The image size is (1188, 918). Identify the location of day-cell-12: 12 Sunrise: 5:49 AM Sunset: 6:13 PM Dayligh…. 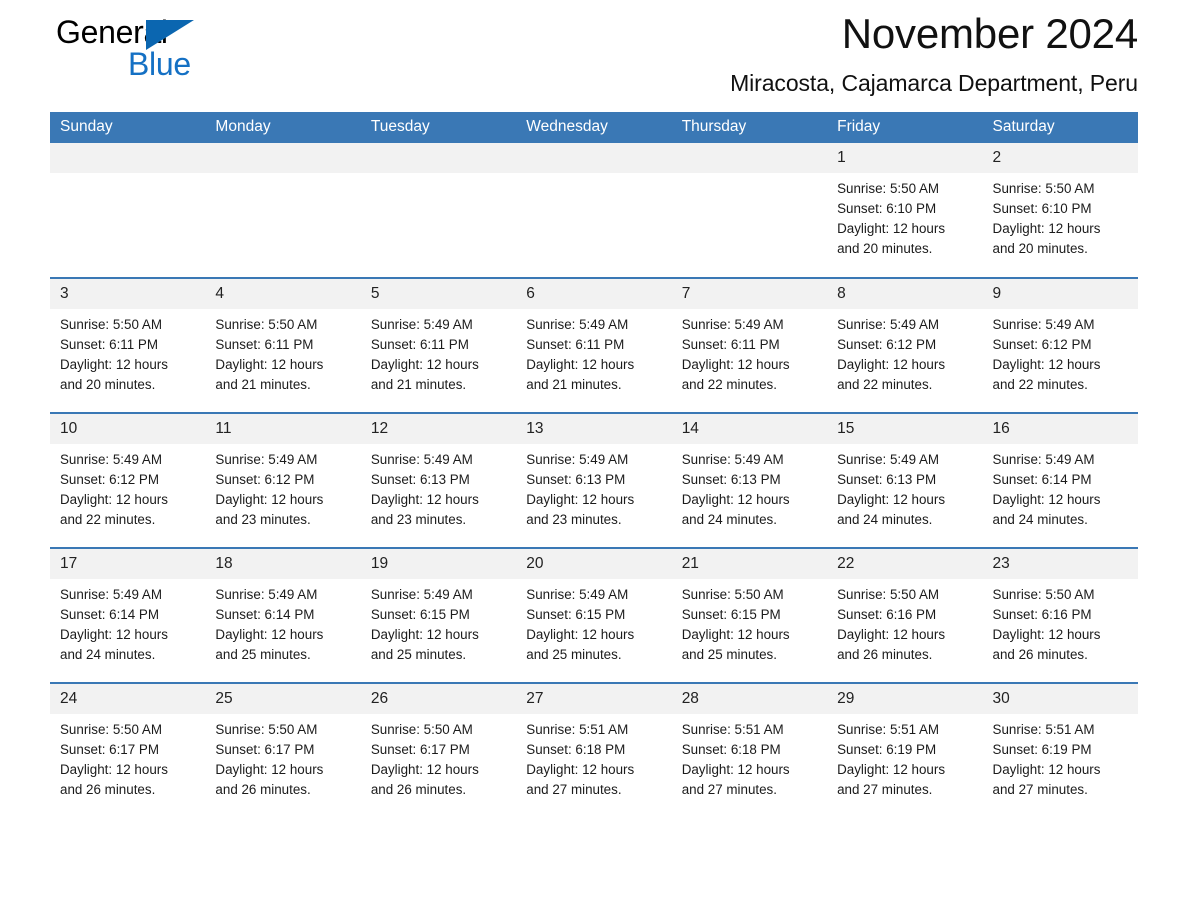
(438, 480).